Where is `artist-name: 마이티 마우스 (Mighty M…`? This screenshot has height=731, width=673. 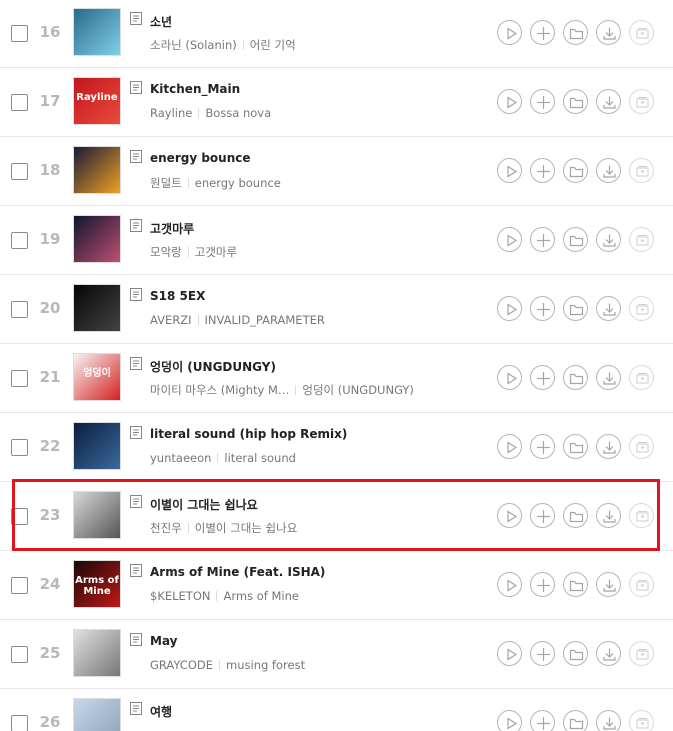
artist-name: 마이티 마우스 (Mighty M… is located at coordinates (219, 390).